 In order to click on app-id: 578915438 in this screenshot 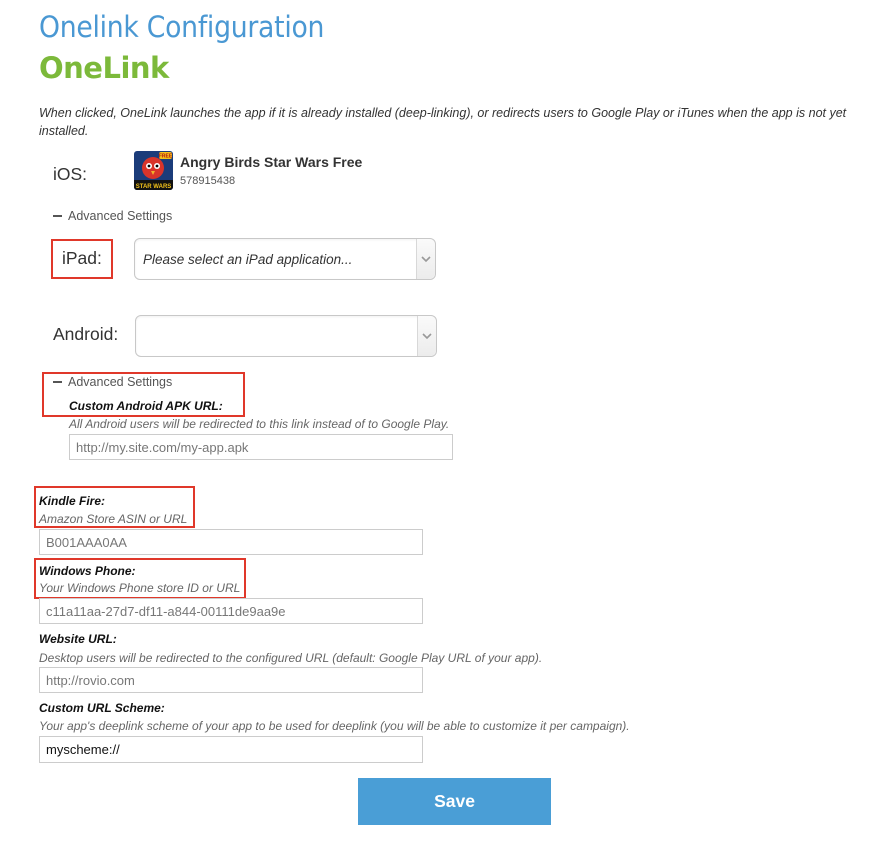, I will do `click(208, 181)`.